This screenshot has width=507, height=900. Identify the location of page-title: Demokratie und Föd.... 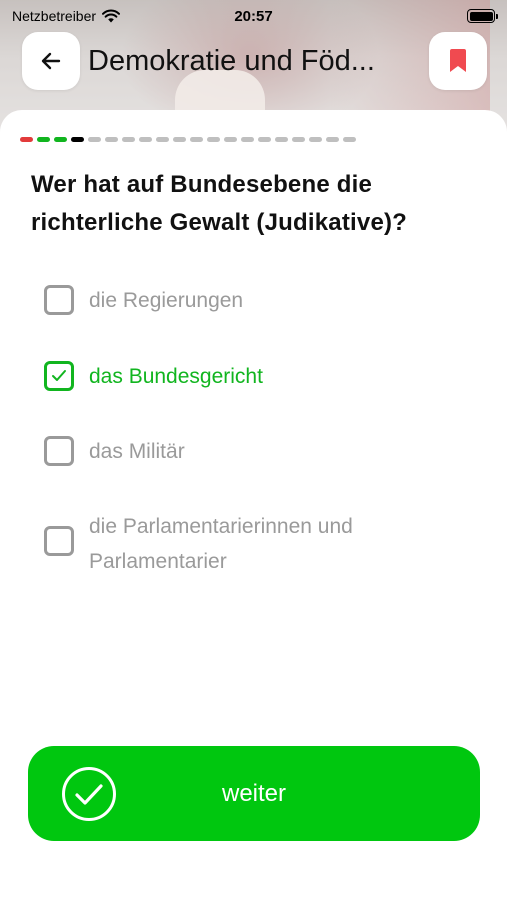
(231, 60).